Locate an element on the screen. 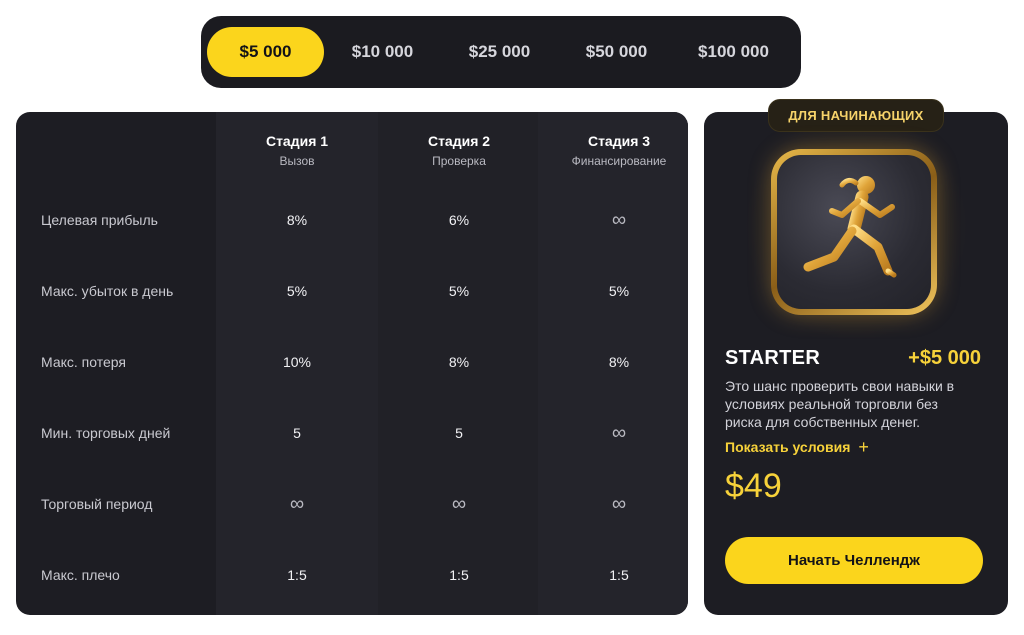 Image resolution: width=1024 pixels, height=635 pixels. stage-2-header: Стадия 2 Проверка is located at coordinates (459, 151).